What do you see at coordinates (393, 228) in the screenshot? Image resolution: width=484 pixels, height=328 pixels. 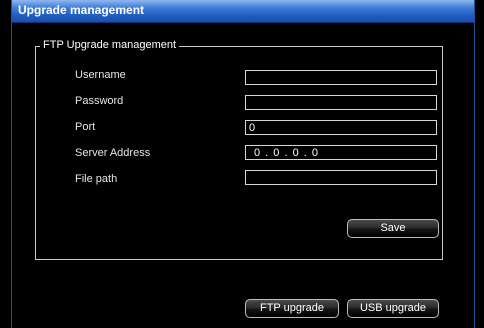 I see `save-button: Save` at bounding box center [393, 228].